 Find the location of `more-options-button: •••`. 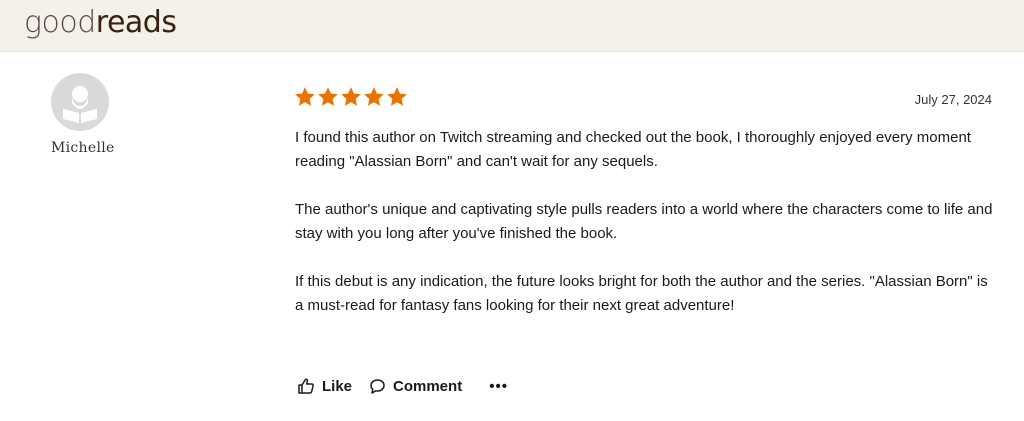

more-options-button: ••• is located at coordinates (498, 386).